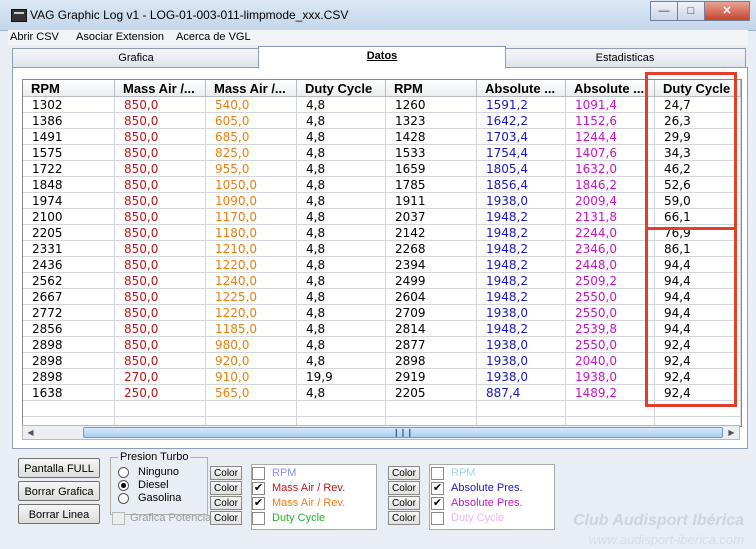 The image size is (756, 549). What do you see at coordinates (382, 57) in the screenshot?
I see `tab-datos: Datos` at bounding box center [382, 57].